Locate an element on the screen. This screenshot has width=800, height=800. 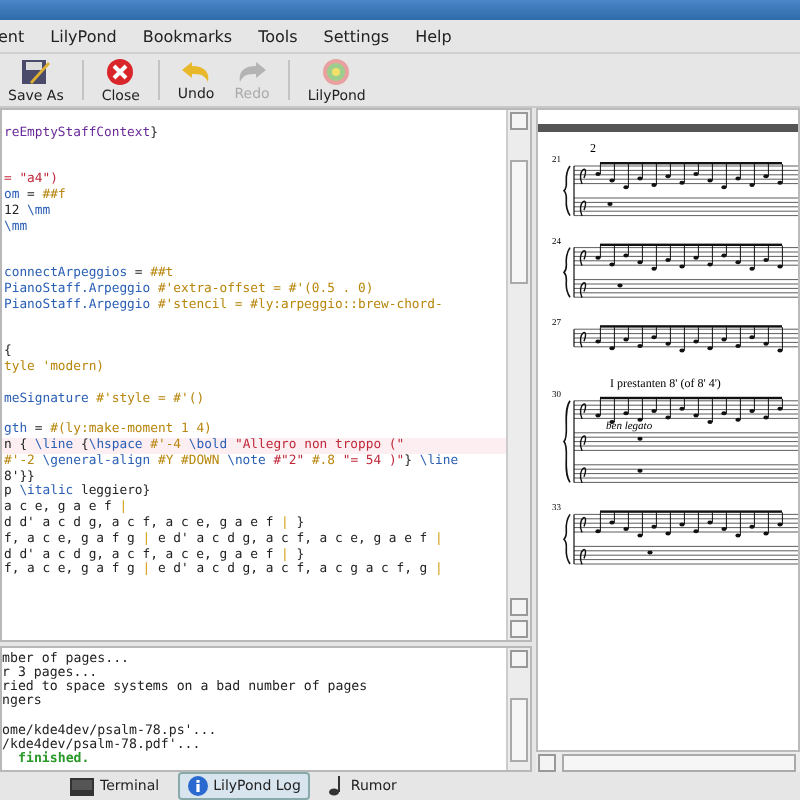
menu-item: Tools is located at coordinates (278, 36).